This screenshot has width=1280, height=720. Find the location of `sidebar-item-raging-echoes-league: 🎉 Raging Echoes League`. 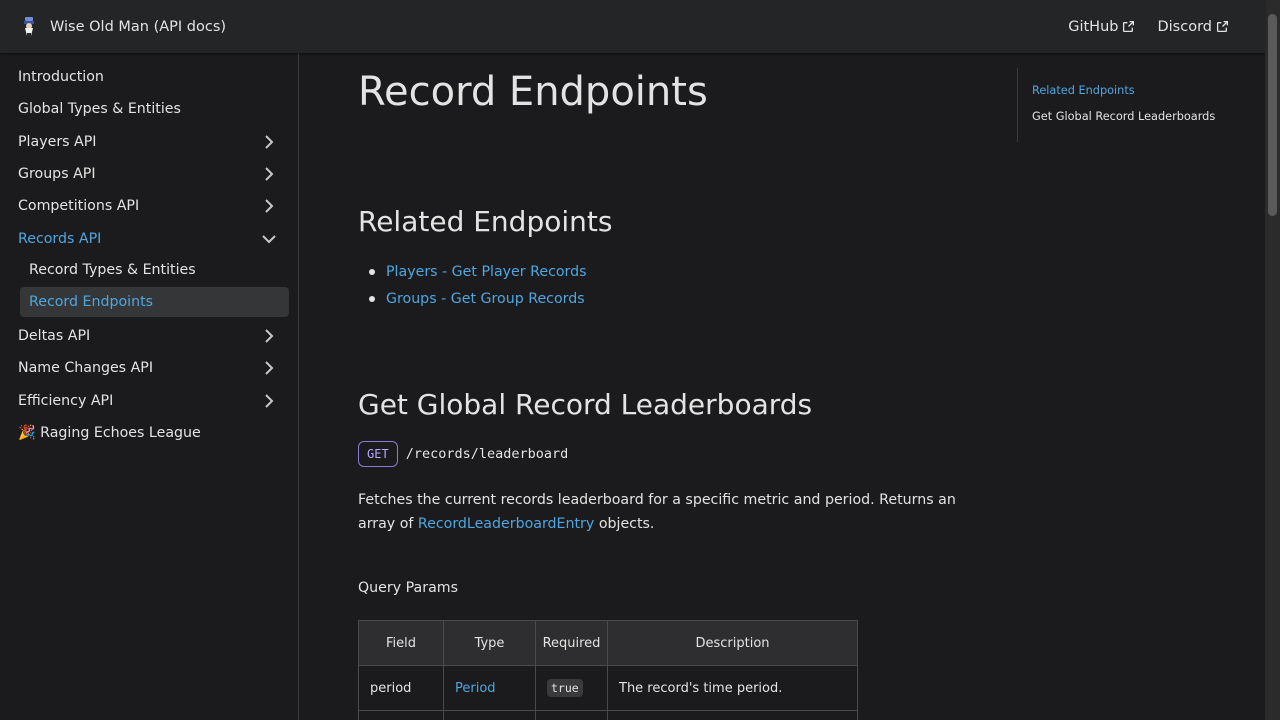

sidebar-item-raging-echoes-league: 🎉 Raging Echoes League is located at coordinates (149, 433).